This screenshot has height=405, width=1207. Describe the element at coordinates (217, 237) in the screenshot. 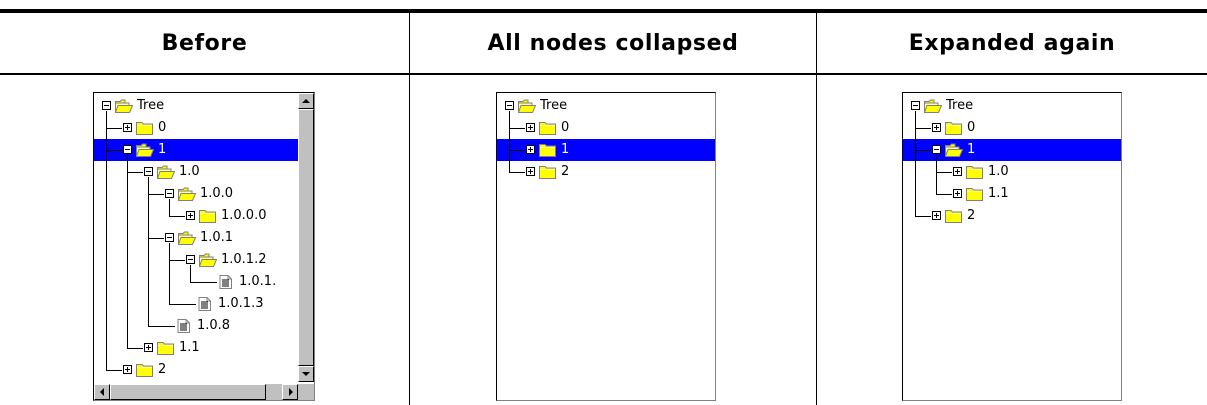

I see `tree-node-label: 1.0.1` at that location.